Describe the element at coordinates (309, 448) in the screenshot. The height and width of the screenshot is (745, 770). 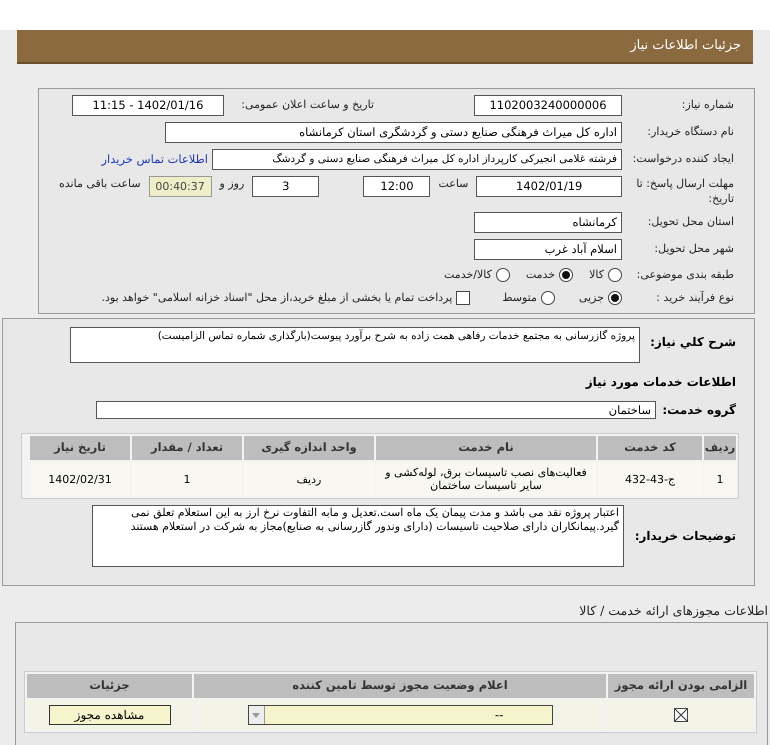
I see `column-header: واحد اندازه گیری` at that location.